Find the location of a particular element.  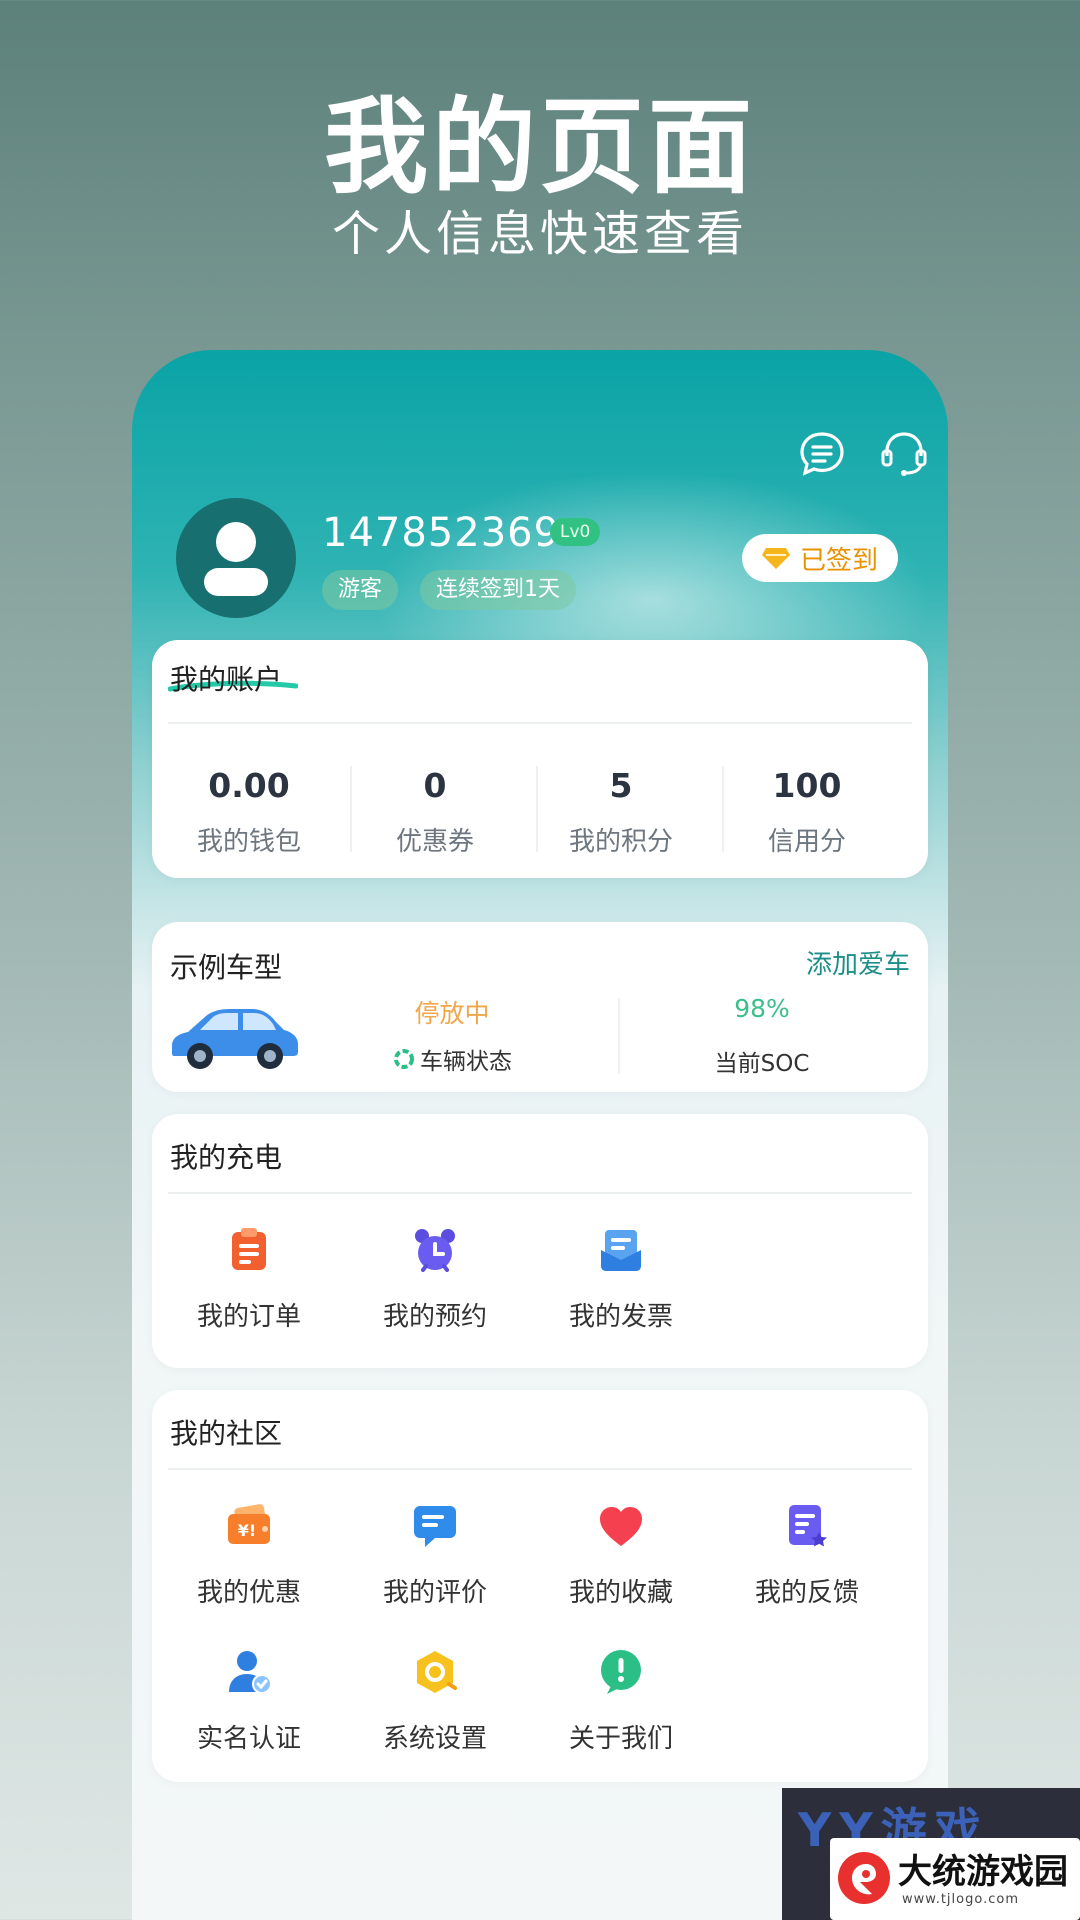

watermark-logo-icon is located at coordinates (864, 1878).